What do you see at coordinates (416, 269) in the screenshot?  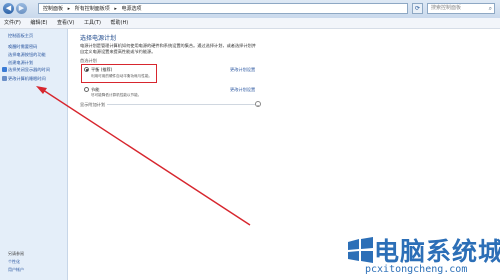 I see `watermark-url: pcxitongcheng.com` at bounding box center [416, 269].